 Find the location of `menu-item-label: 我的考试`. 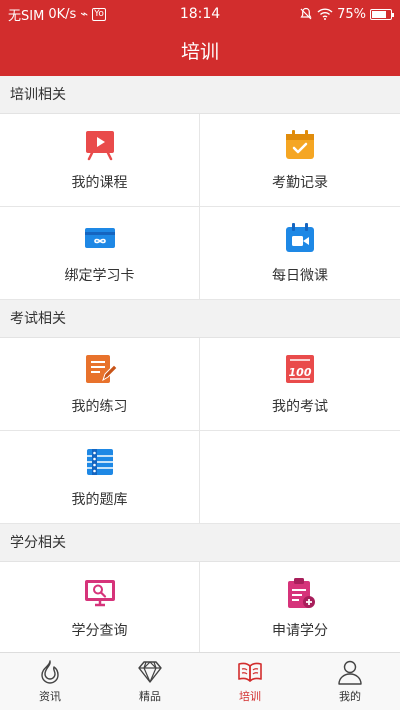

menu-item-label: 我的考试 is located at coordinates (300, 407).